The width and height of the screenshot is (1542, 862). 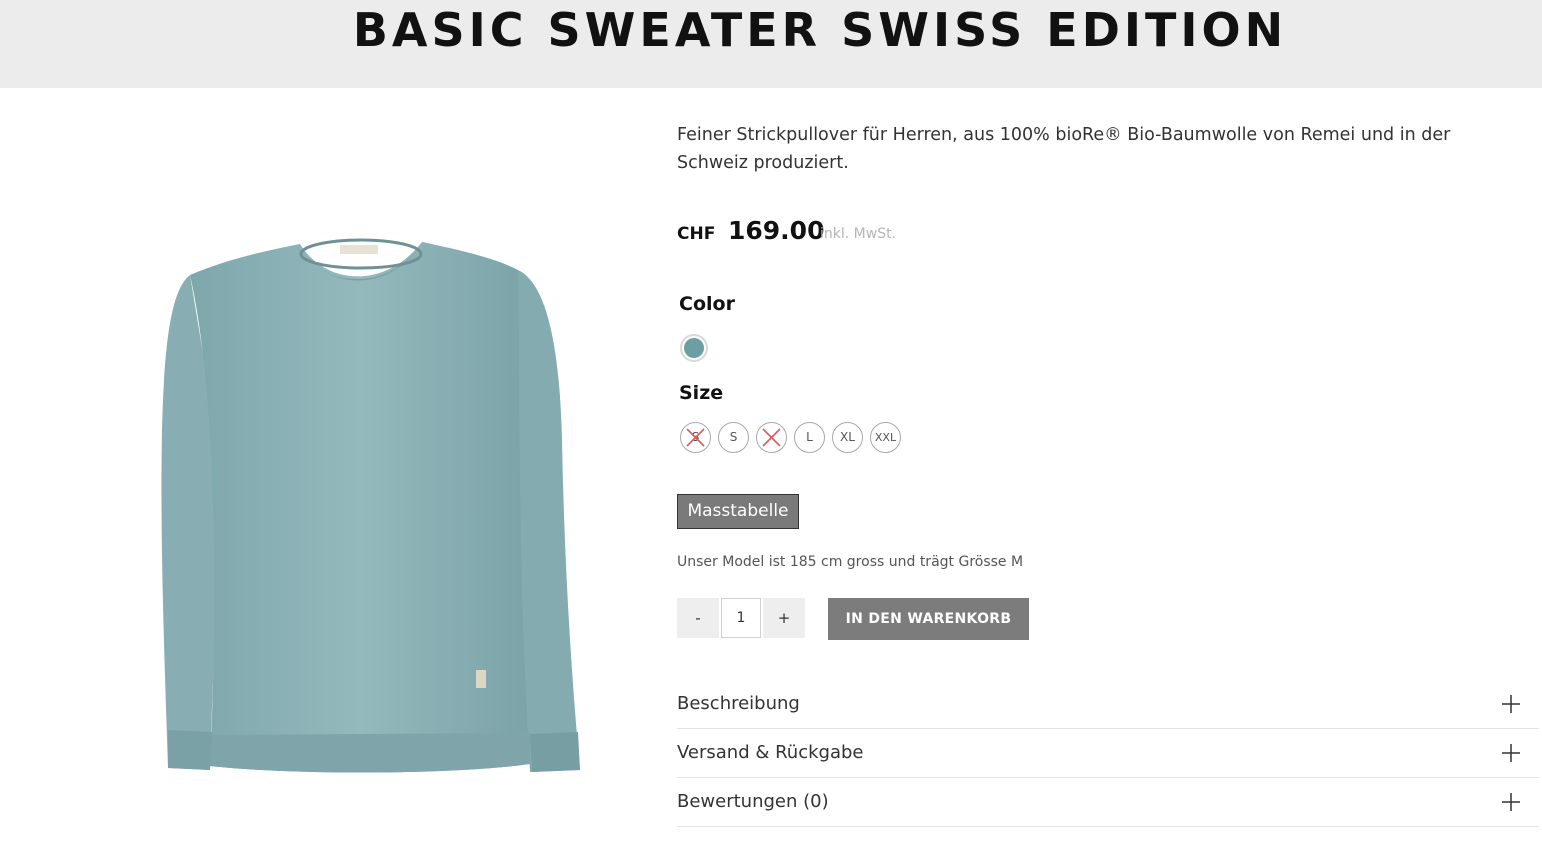 What do you see at coordinates (698, 618) in the screenshot?
I see `quantity-decrease-button: -` at bounding box center [698, 618].